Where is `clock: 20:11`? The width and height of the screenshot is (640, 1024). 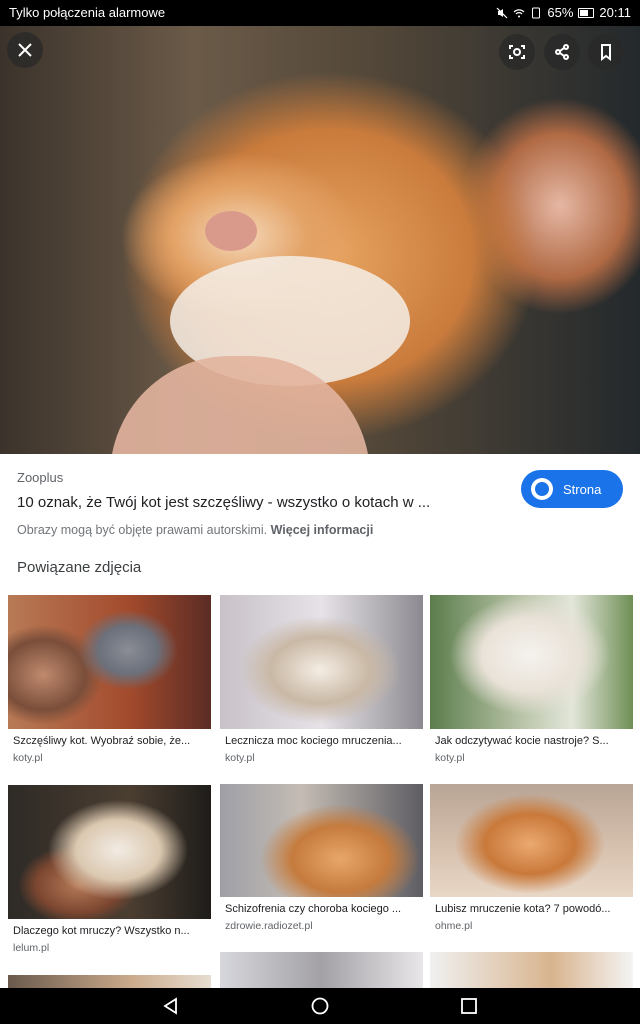
clock: 20:11 is located at coordinates (615, 12).